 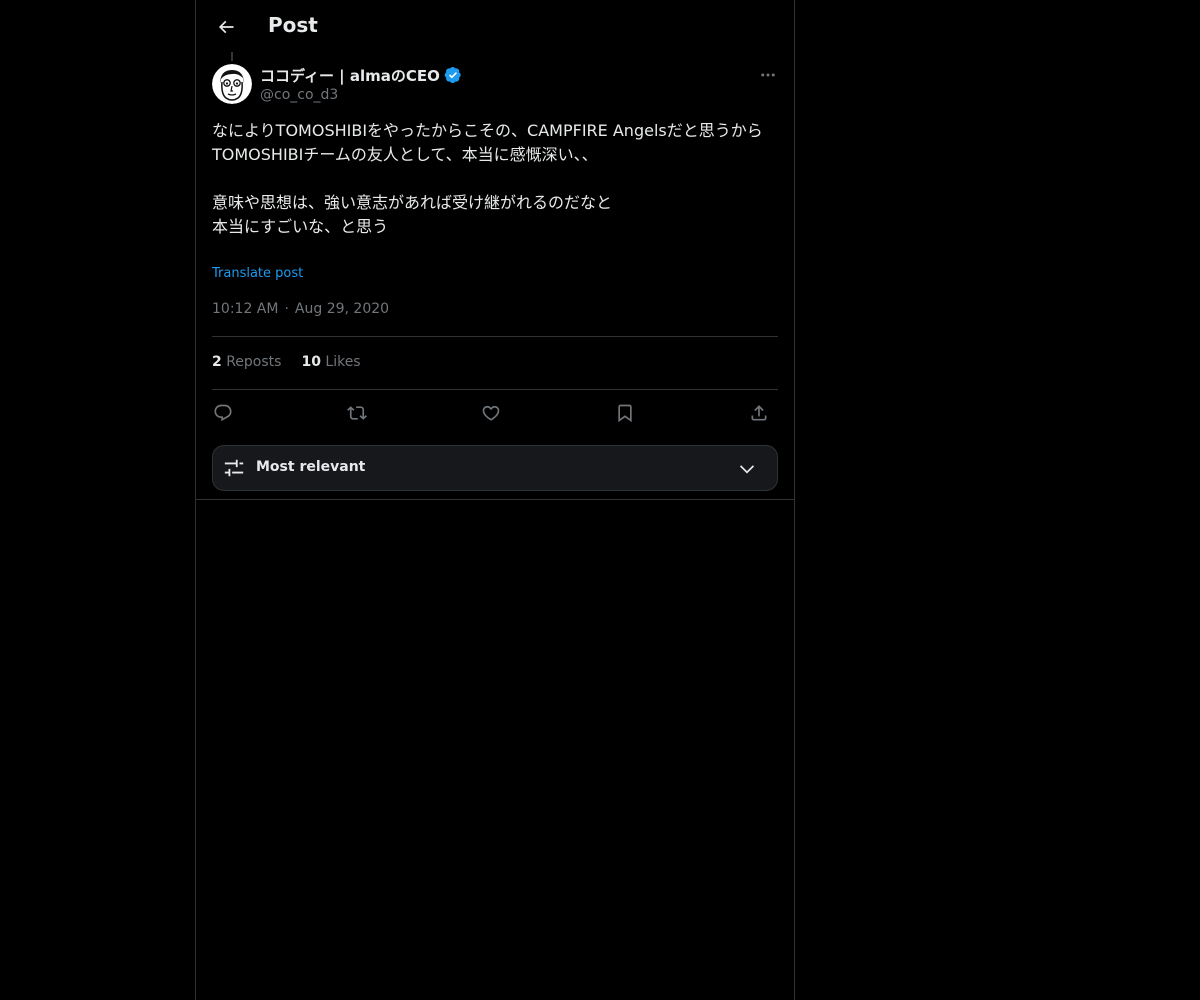 I want to click on share-button, so click(x=759, y=413).